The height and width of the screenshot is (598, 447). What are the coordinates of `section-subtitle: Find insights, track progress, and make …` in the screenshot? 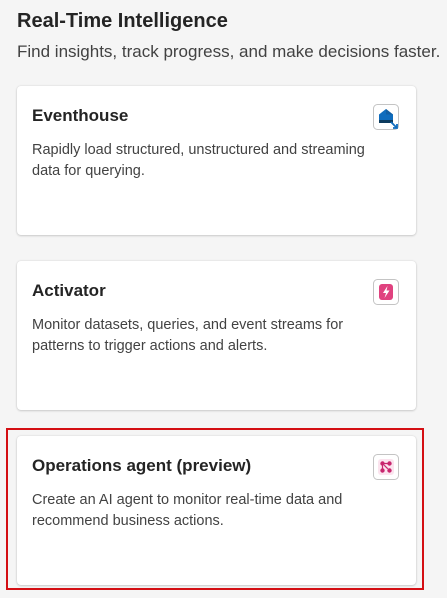 It's located at (229, 51).